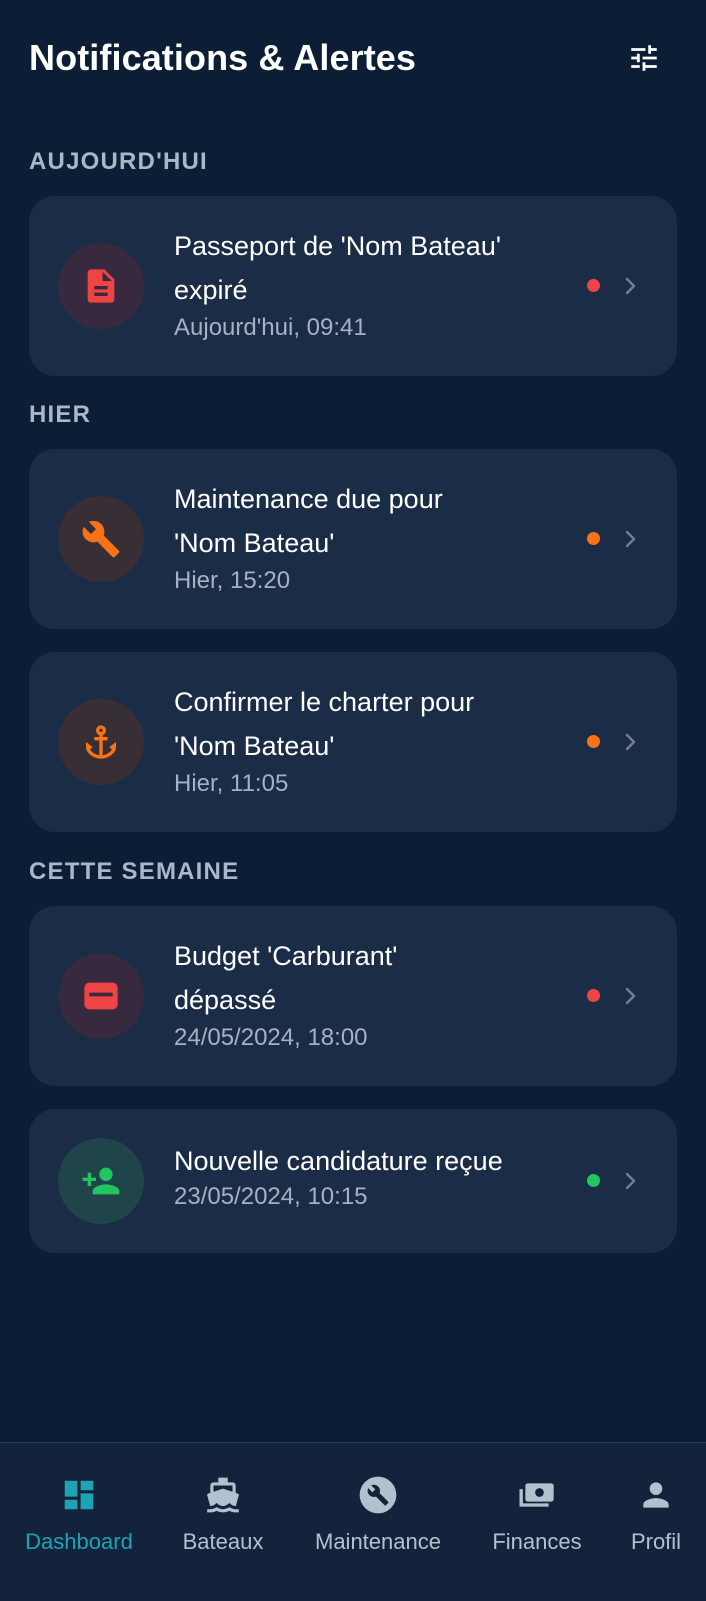 The width and height of the screenshot is (706, 1601). I want to click on nav-label: Maintenance, so click(378, 1541).